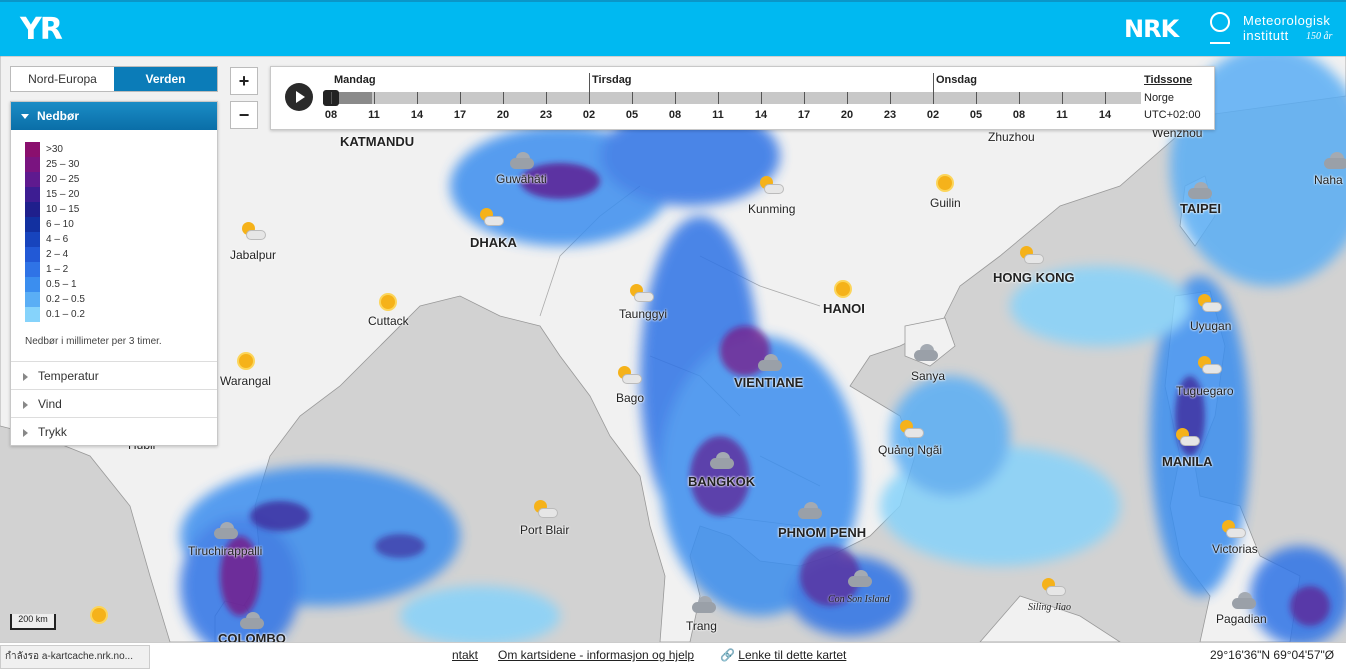  What do you see at coordinates (244, 115) in the screenshot?
I see `zoom-out-button: −` at bounding box center [244, 115].